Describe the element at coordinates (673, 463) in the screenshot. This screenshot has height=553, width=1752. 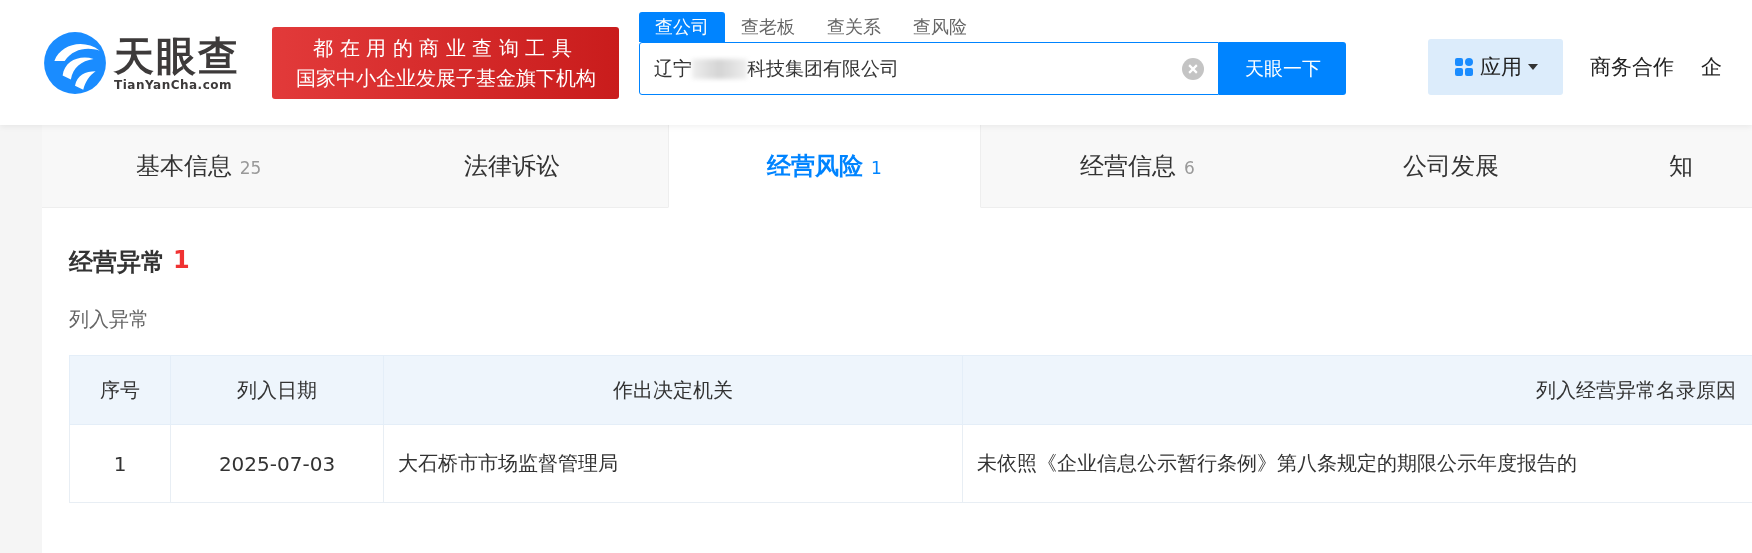
I see `table-cell: 大石桥市市场监督管理局` at that location.